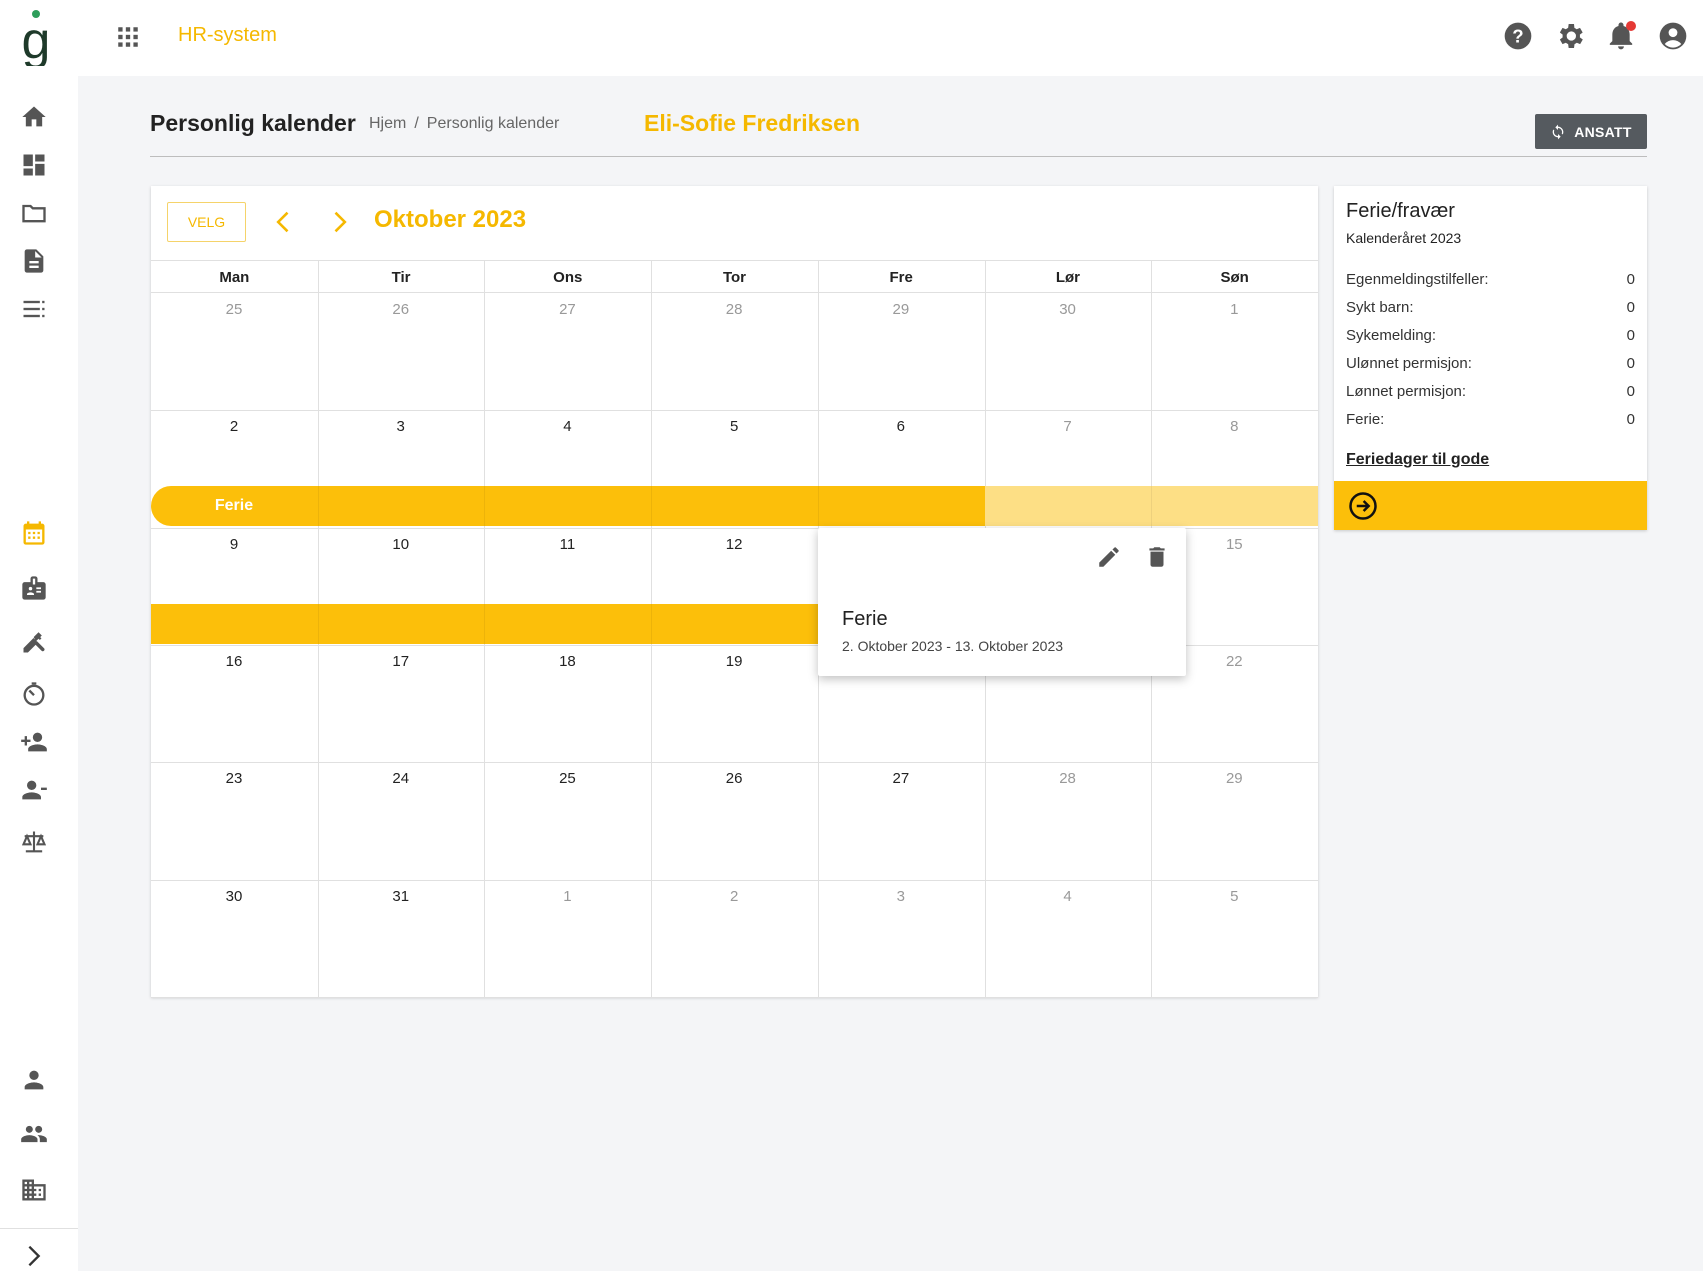 Image resolution: width=1703 pixels, height=1271 pixels. Describe the element at coordinates (464, 124) in the screenshot. I see `breadcrumb: Hjem / Personlig kalender` at that location.